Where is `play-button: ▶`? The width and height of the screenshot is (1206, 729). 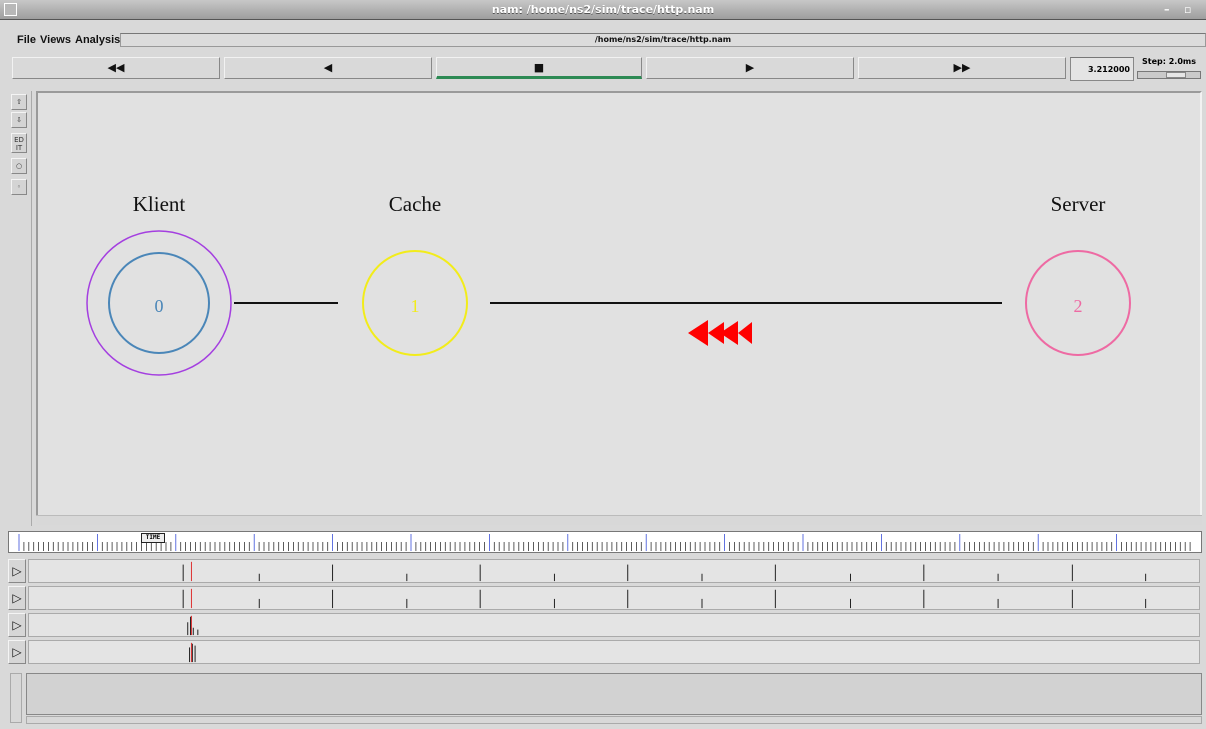
play-button: ▶ is located at coordinates (750, 68).